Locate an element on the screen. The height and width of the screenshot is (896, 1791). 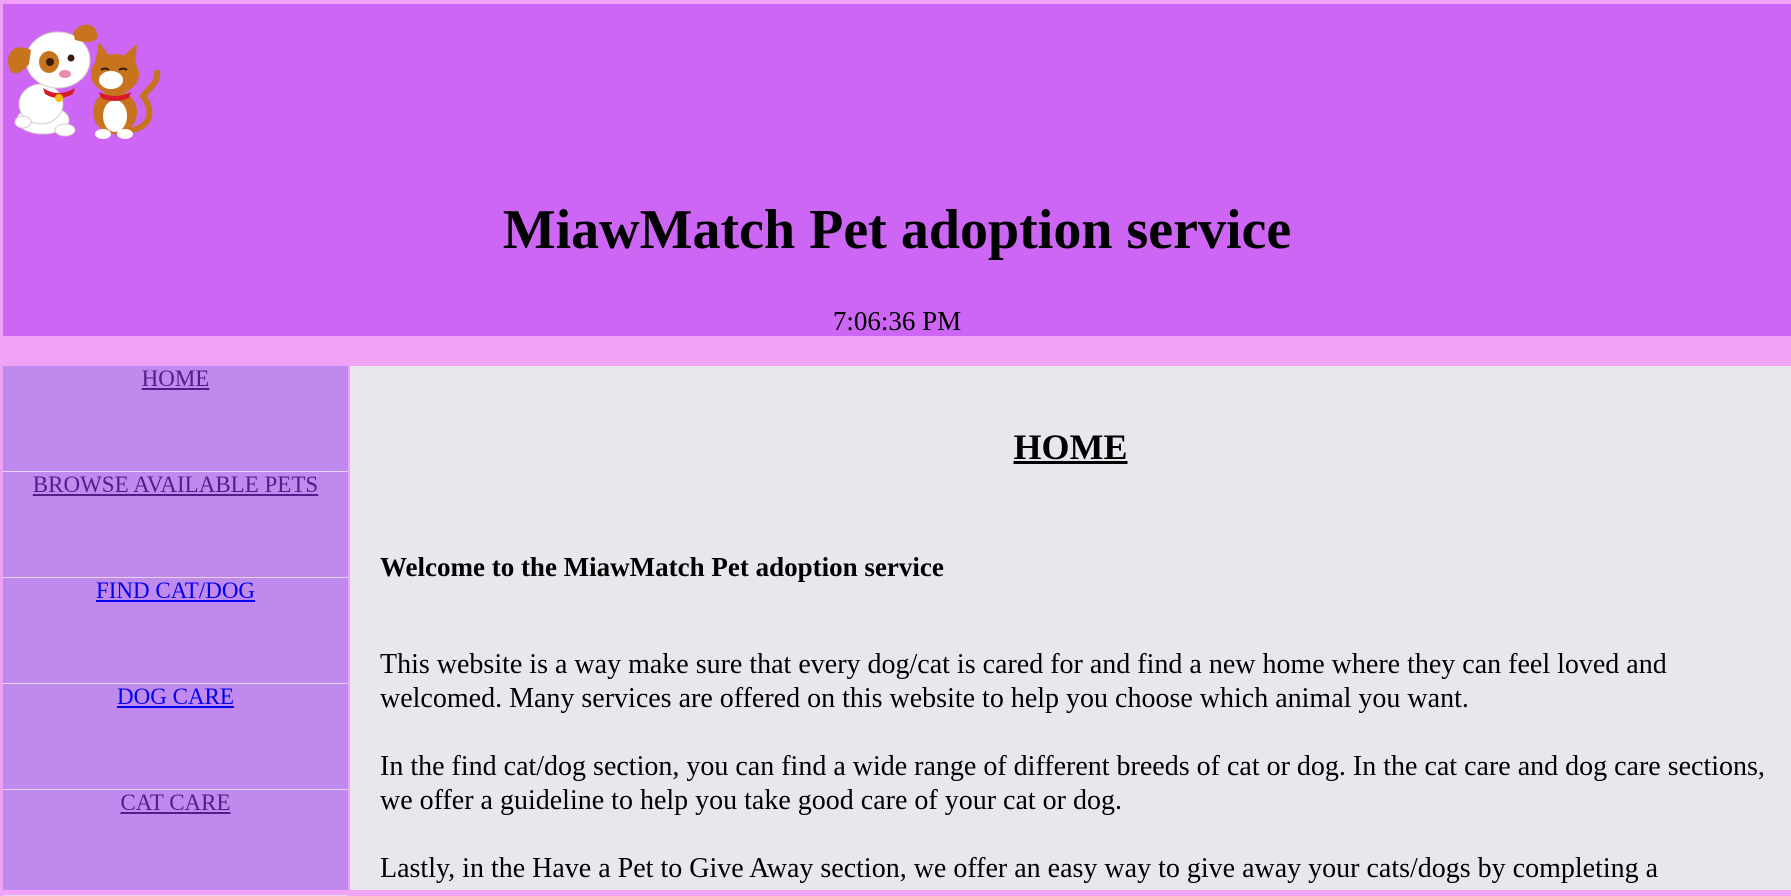
sidebar-item-home: HOME is located at coordinates (175, 419).